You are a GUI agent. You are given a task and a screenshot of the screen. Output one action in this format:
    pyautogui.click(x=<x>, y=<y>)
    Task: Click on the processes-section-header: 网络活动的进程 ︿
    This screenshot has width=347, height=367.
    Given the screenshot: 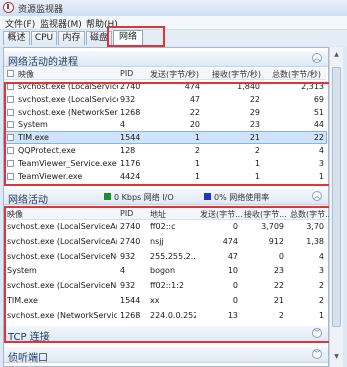 What is the action you would take?
    pyautogui.click(x=166, y=59)
    